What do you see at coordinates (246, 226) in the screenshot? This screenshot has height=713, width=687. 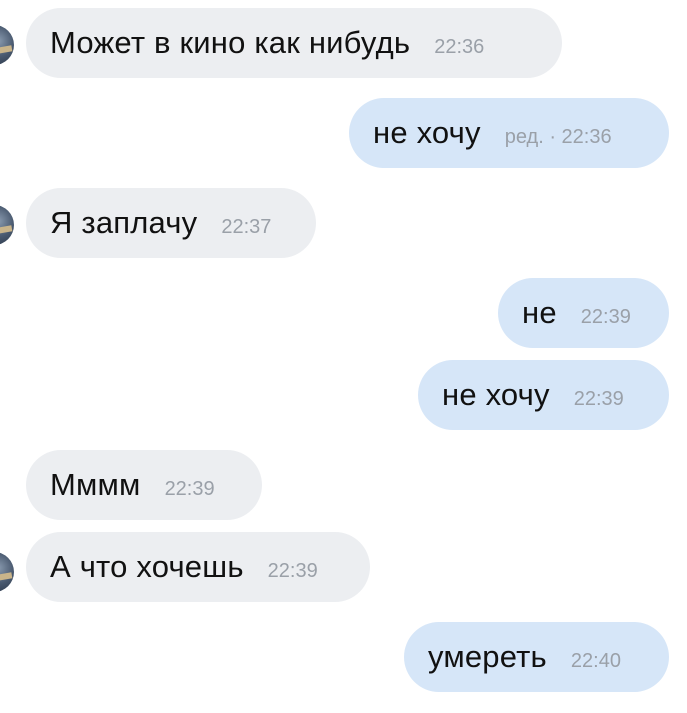 I see `message-time: 22:37` at bounding box center [246, 226].